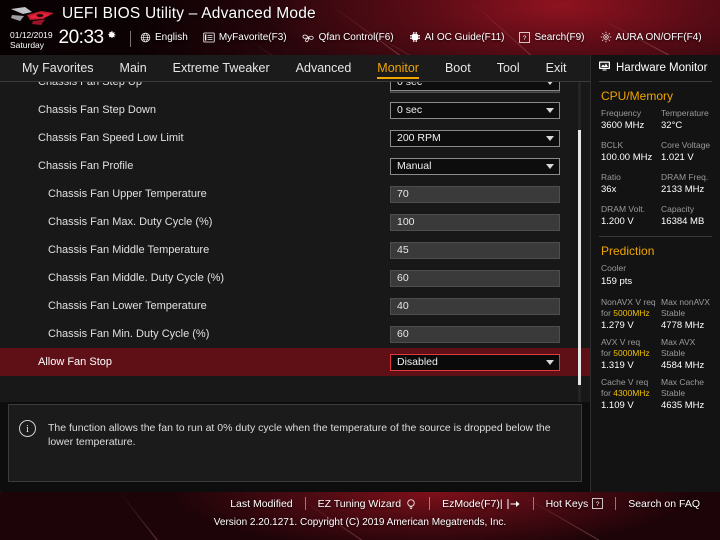 Image resolution: width=720 pixels, height=540 pixels. What do you see at coordinates (475, 138) in the screenshot?
I see `setting-dropdown: 200 RPM` at bounding box center [475, 138].